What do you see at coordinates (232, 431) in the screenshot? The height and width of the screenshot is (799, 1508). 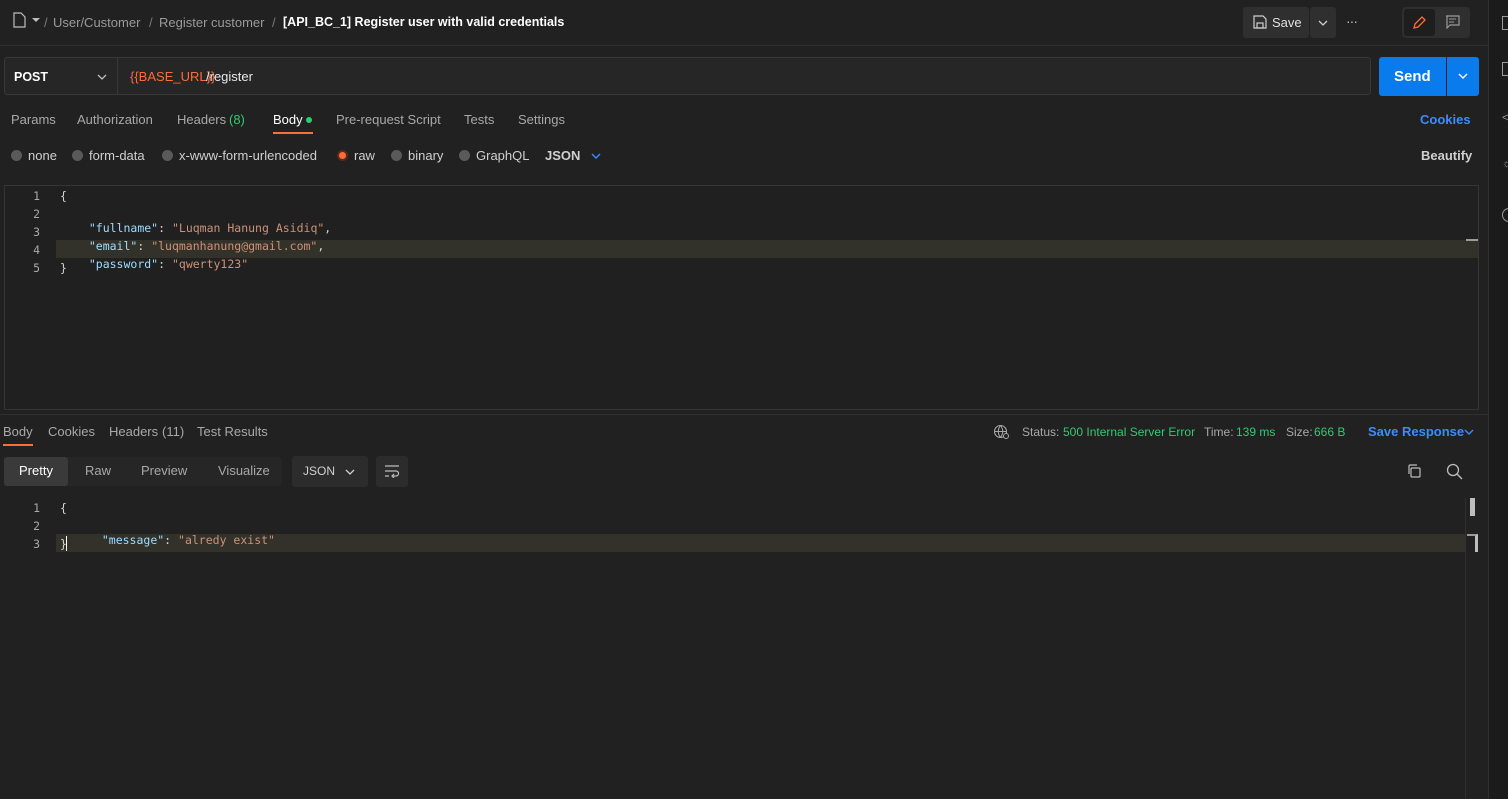 I see `response-tab-test-results: Test Results` at bounding box center [232, 431].